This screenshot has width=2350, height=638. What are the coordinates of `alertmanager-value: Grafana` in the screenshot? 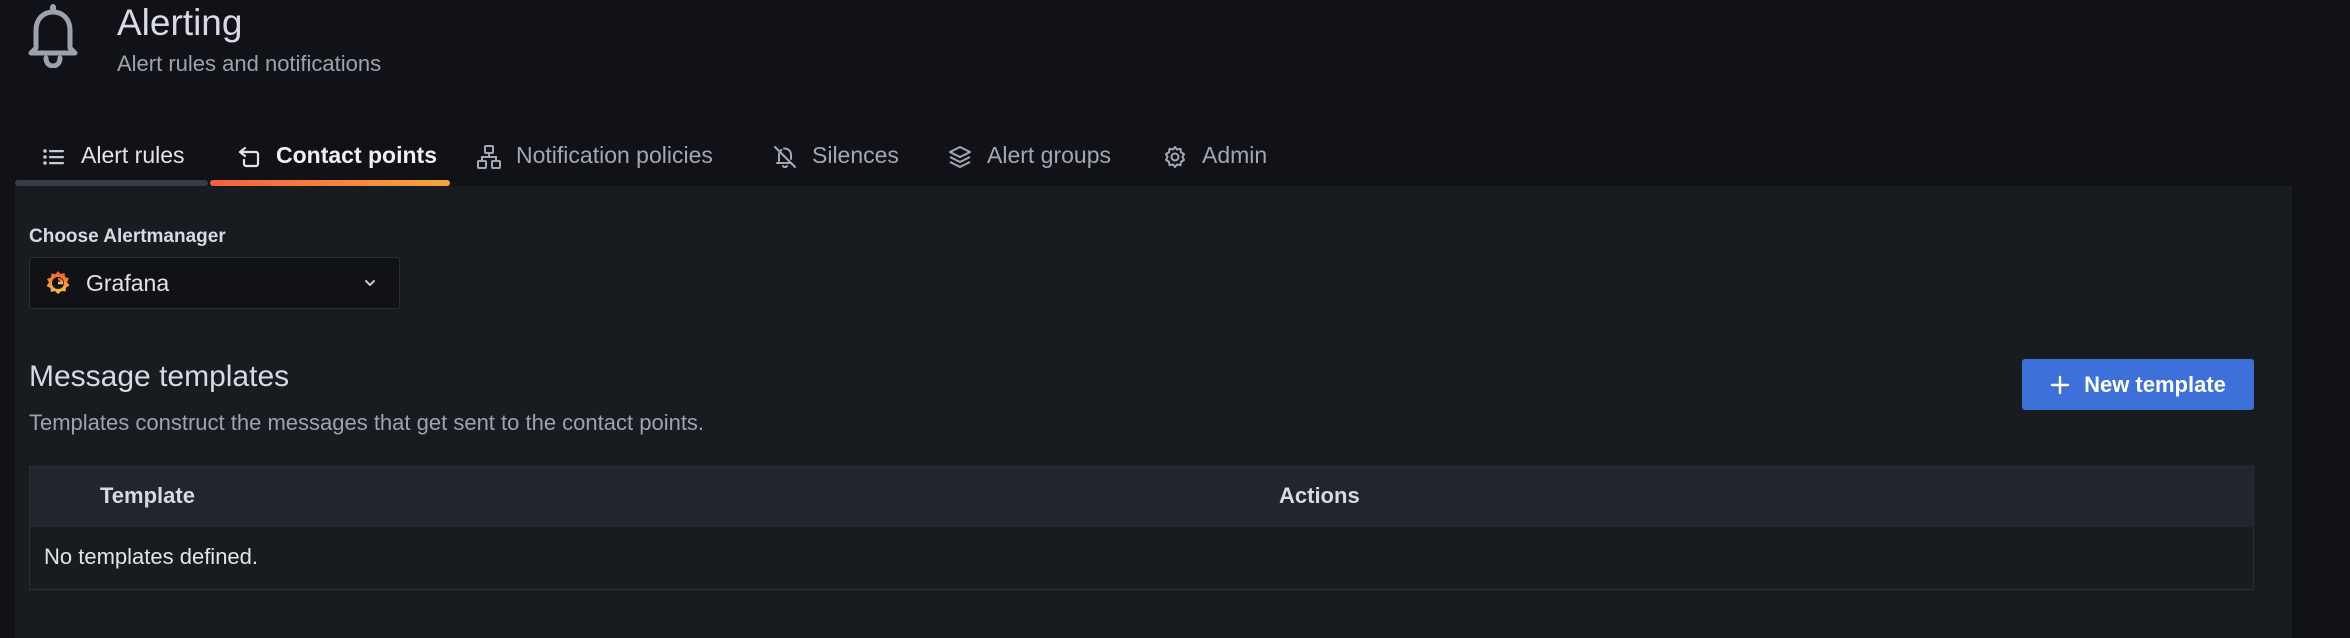 It's located at (128, 282).